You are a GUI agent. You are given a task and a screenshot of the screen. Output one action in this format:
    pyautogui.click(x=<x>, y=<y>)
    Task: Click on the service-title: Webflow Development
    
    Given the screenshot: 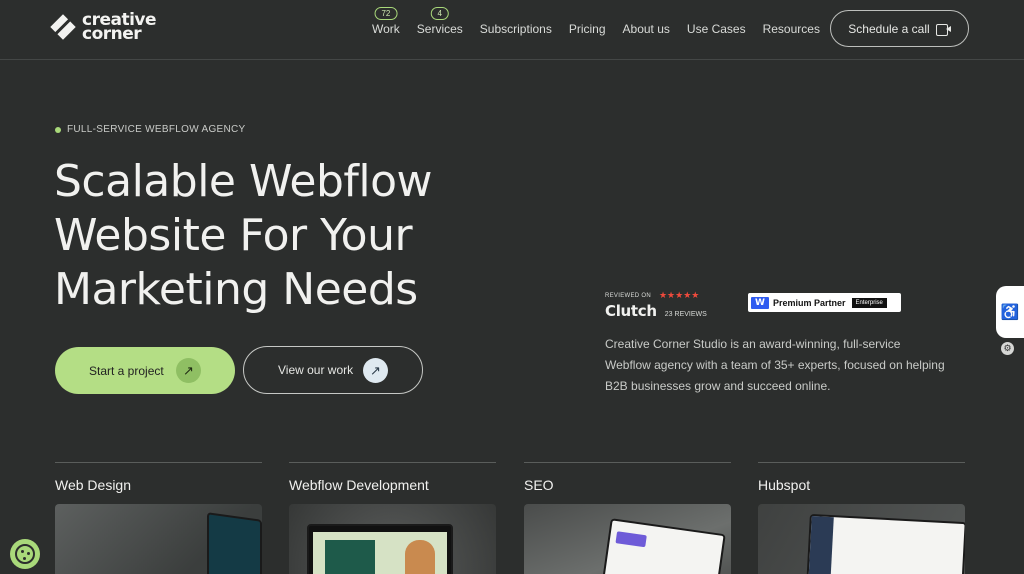 What is the action you would take?
    pyautogui.click(x=359, y=485)
    